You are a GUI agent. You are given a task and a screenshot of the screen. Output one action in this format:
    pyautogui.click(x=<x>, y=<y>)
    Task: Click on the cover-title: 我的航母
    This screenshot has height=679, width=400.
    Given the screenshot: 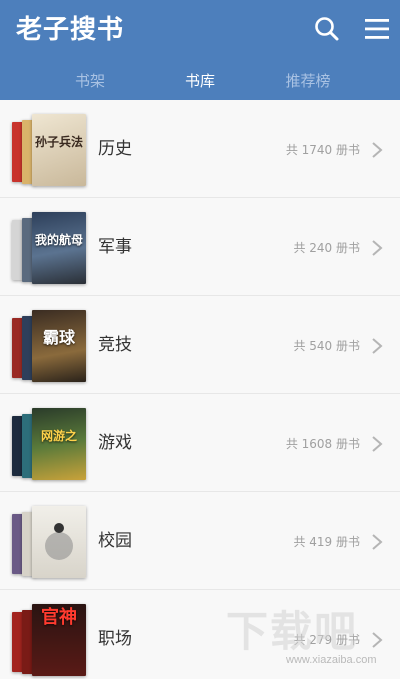 What is the action you would take?
    pyautogui.click(x=58, y=240)
    